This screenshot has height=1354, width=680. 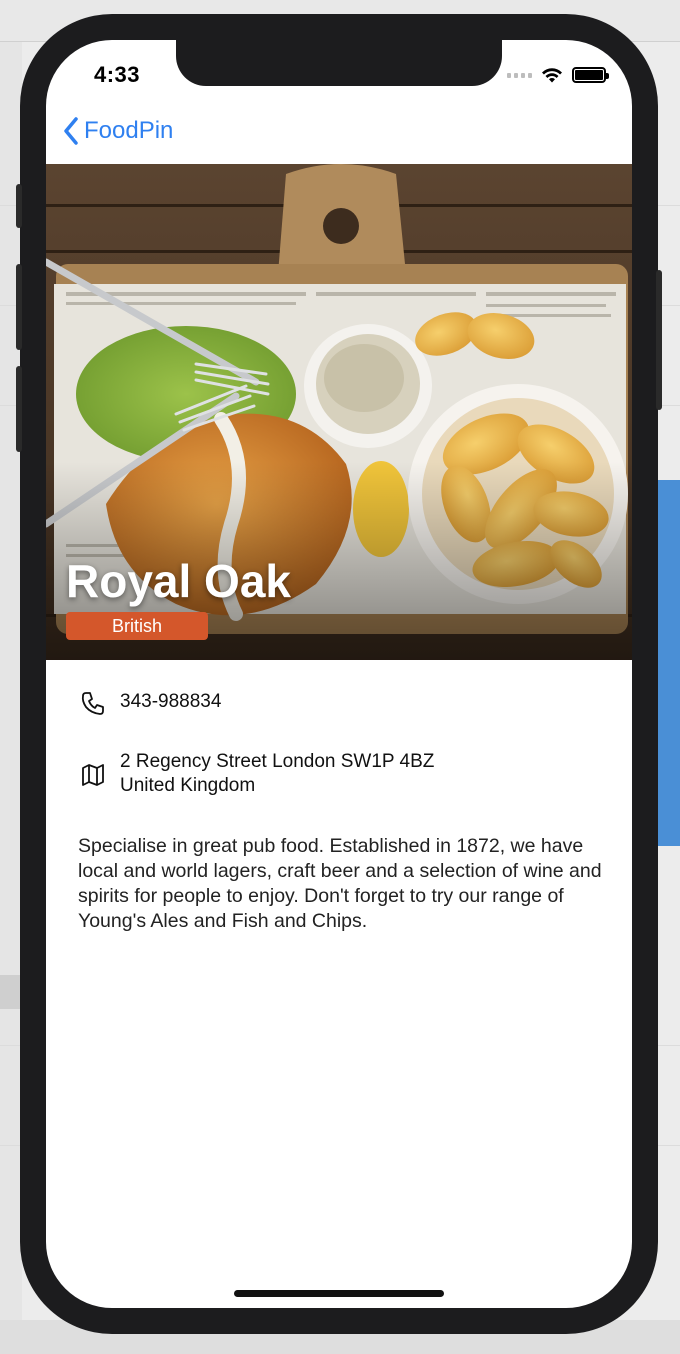 What do you see at coordinates (178, 581) in the screenshot?
I see `restaurant-name: Royal Oak` at bounding box center [178, 581].